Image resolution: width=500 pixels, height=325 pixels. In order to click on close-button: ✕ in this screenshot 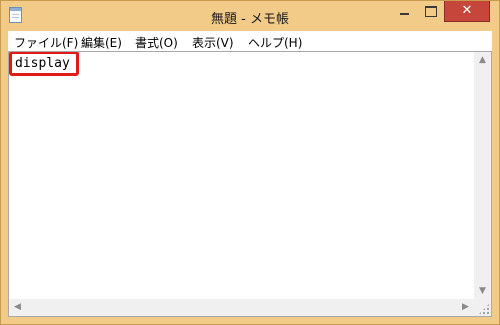, I will do `click(467, 11)`.